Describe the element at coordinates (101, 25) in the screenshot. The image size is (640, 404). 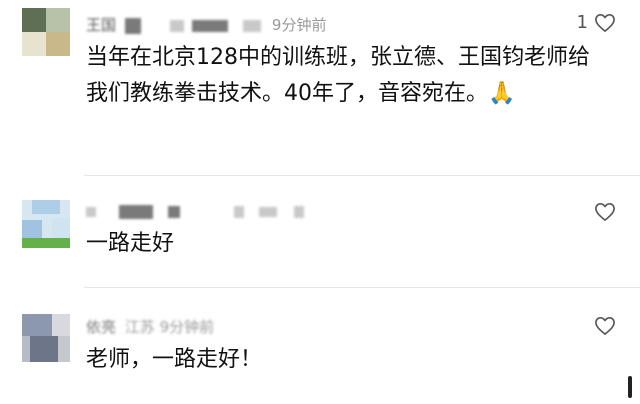
I see `username: 王国` at that location.